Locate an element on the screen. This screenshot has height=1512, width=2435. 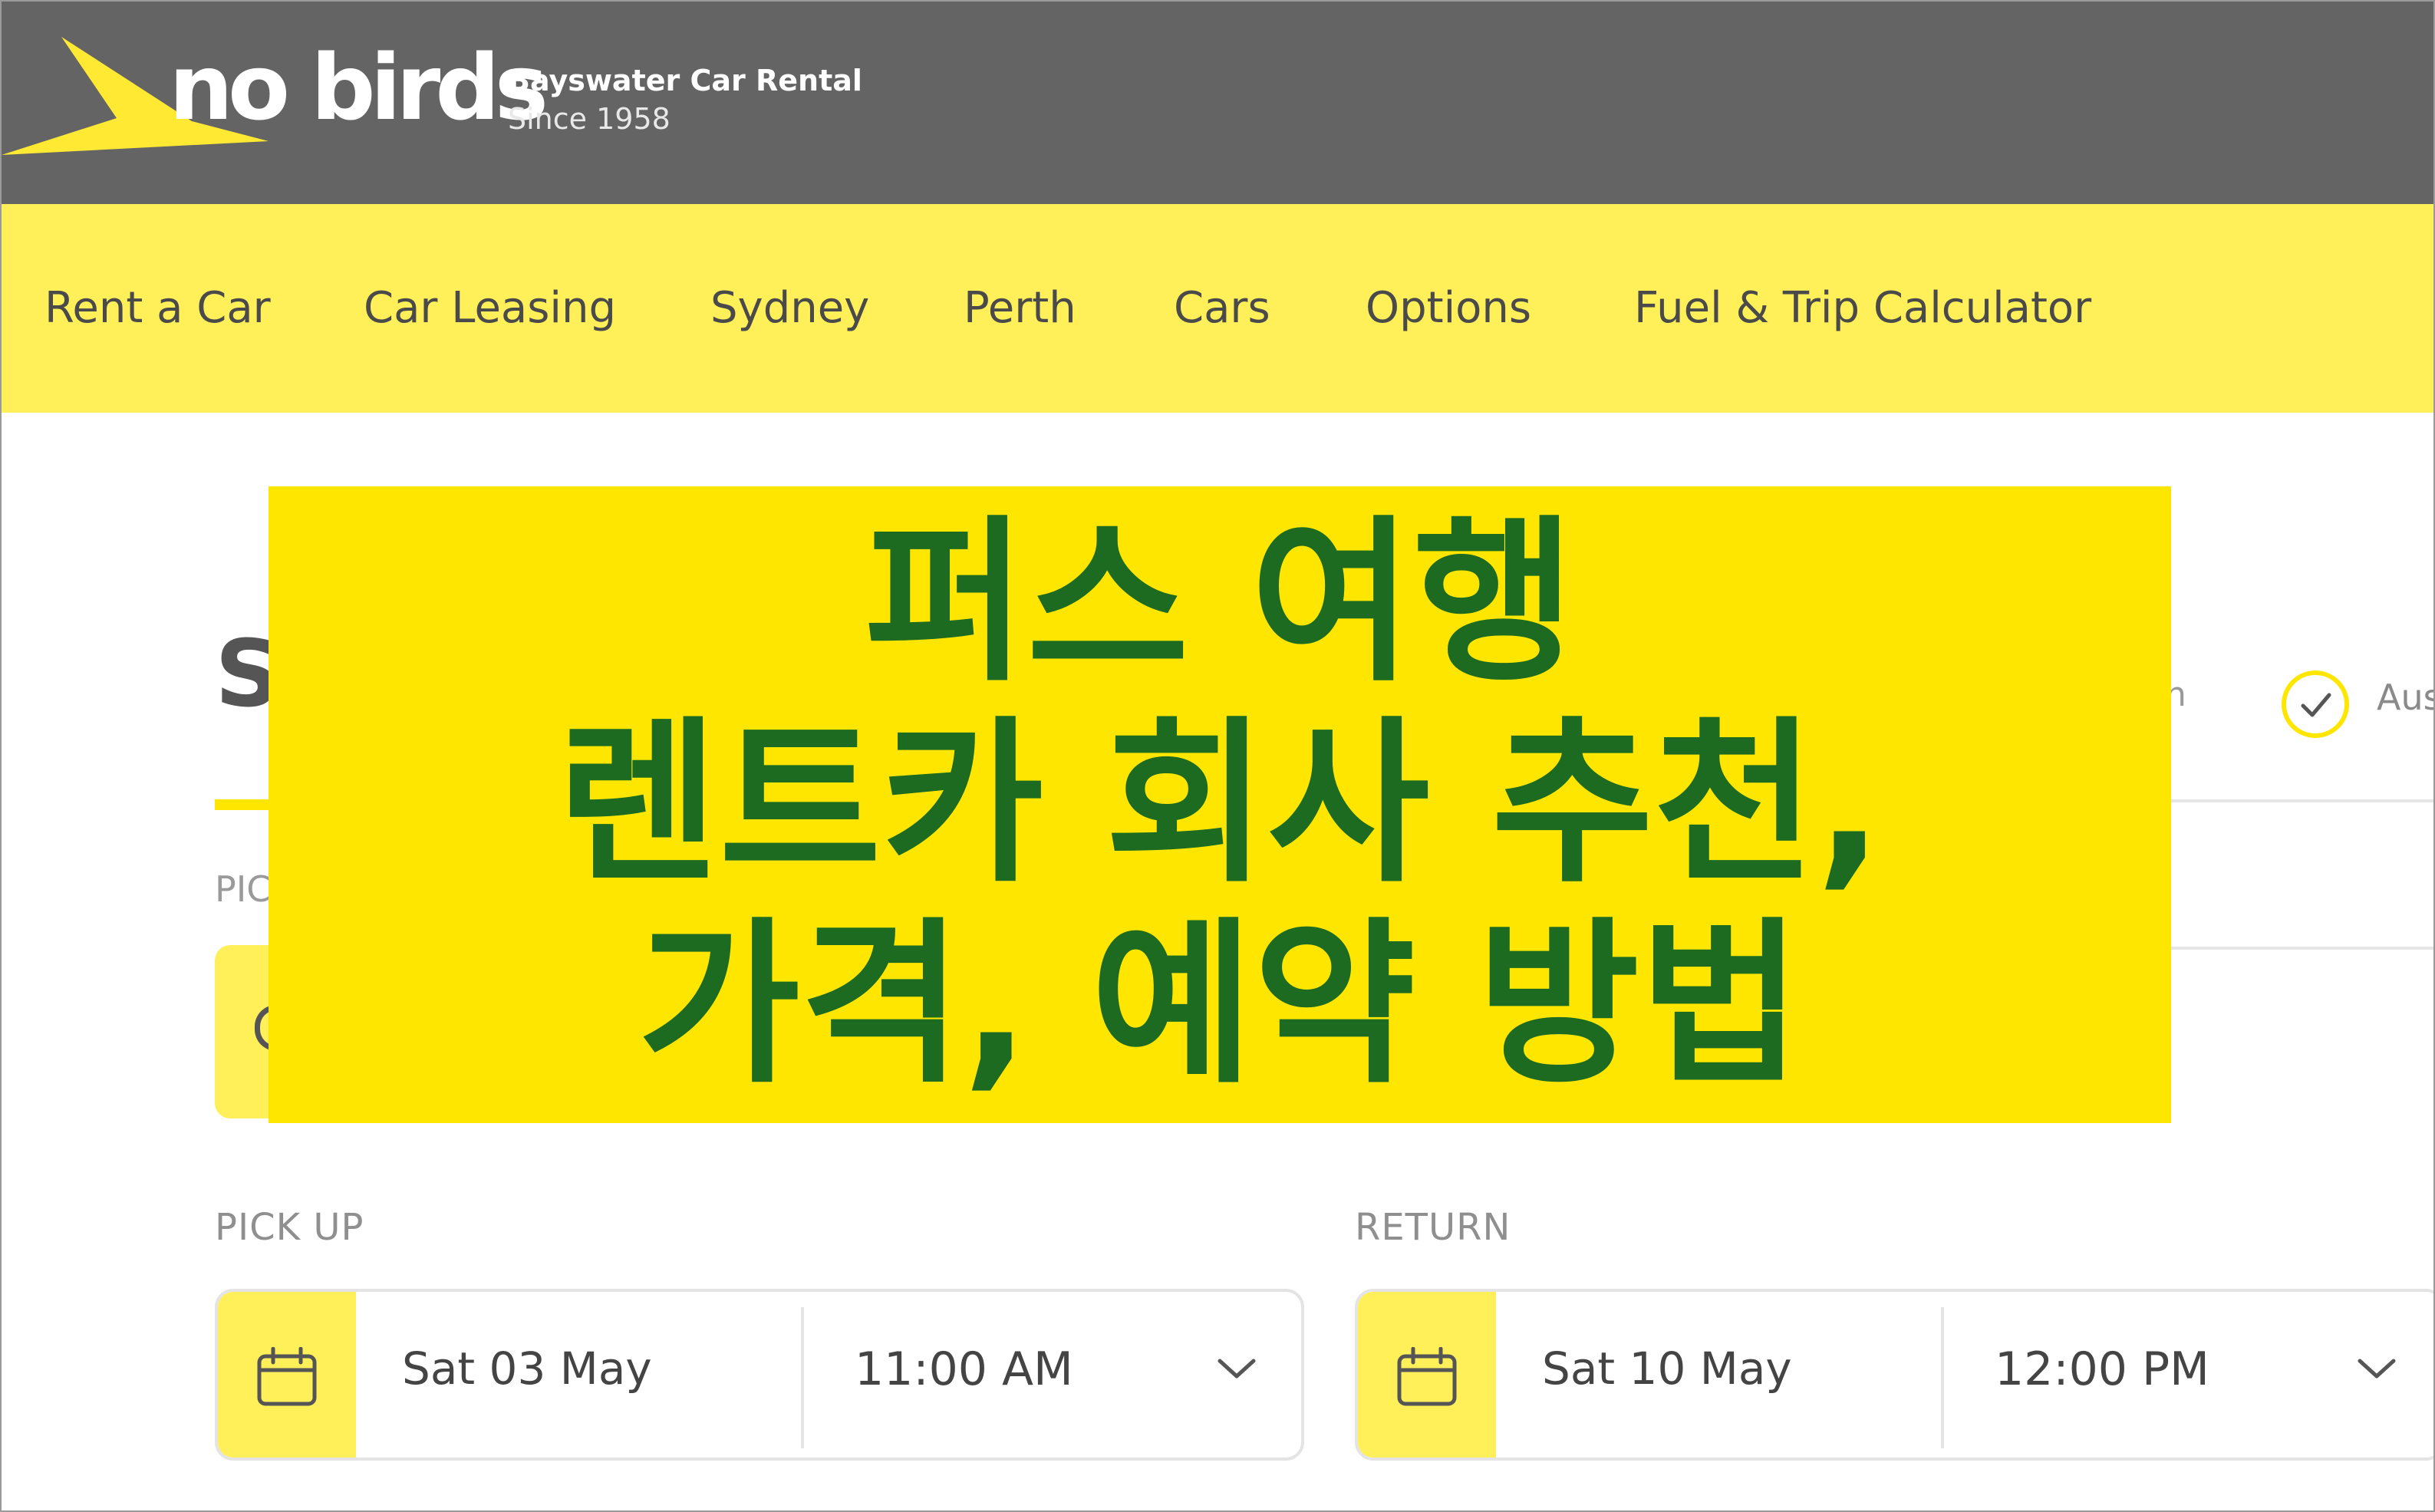
tagline-since: Since 1958 is located at coordinates (589, 119).